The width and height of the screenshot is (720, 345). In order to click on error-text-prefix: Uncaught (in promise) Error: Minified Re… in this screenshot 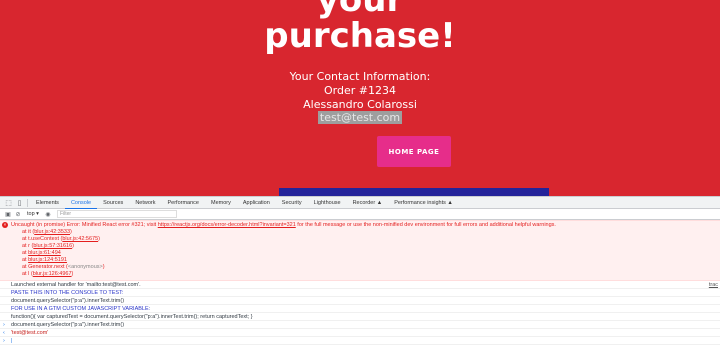, I will do `click(84, 225)`.